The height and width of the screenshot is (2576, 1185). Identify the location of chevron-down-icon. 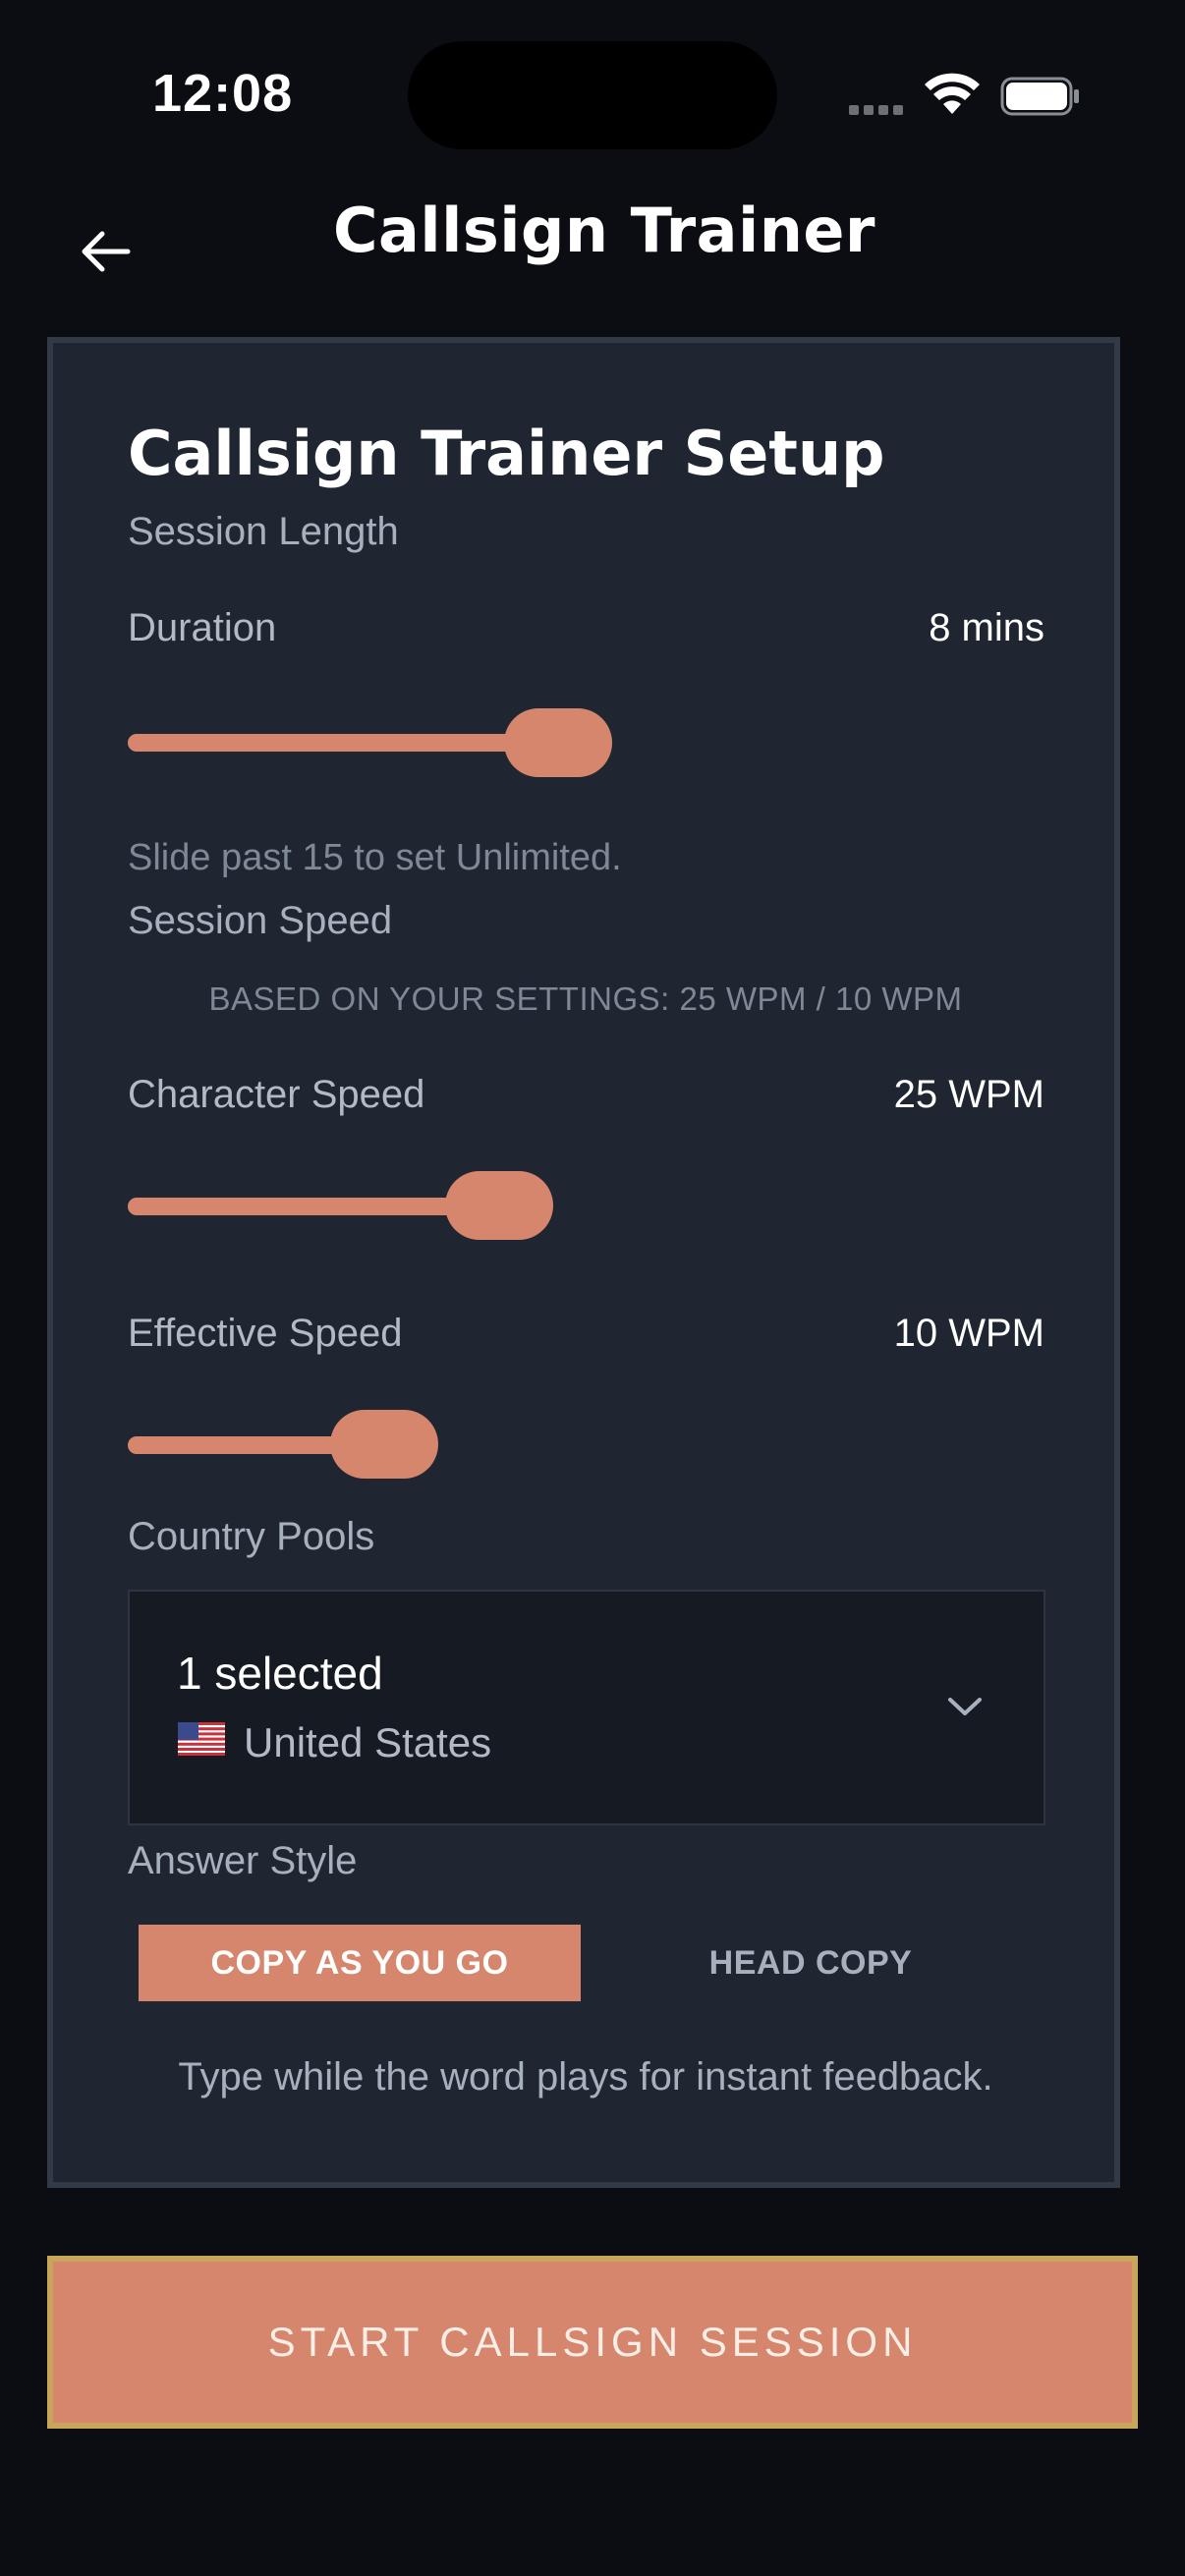
(965, 1706).